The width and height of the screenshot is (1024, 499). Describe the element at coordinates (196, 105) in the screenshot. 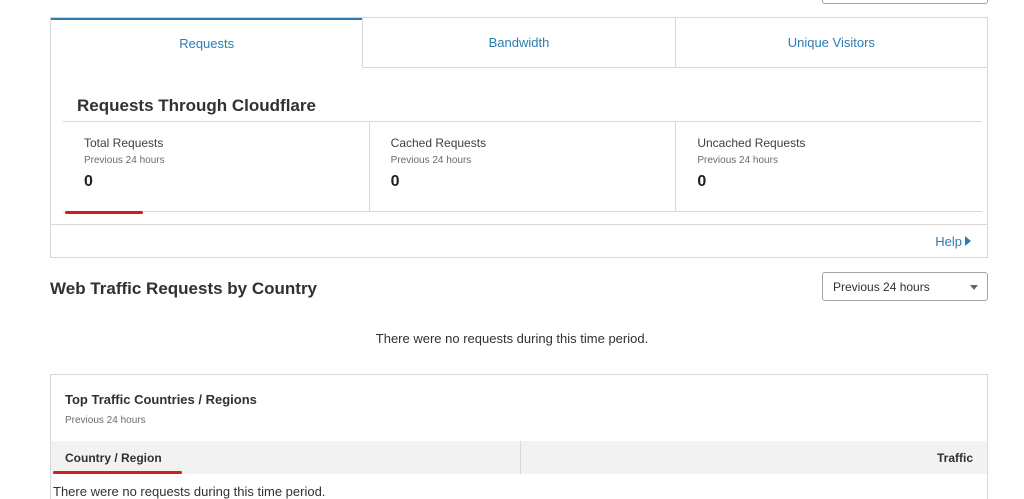

I see `card-title: Requests Through Cloudflare` at that location.